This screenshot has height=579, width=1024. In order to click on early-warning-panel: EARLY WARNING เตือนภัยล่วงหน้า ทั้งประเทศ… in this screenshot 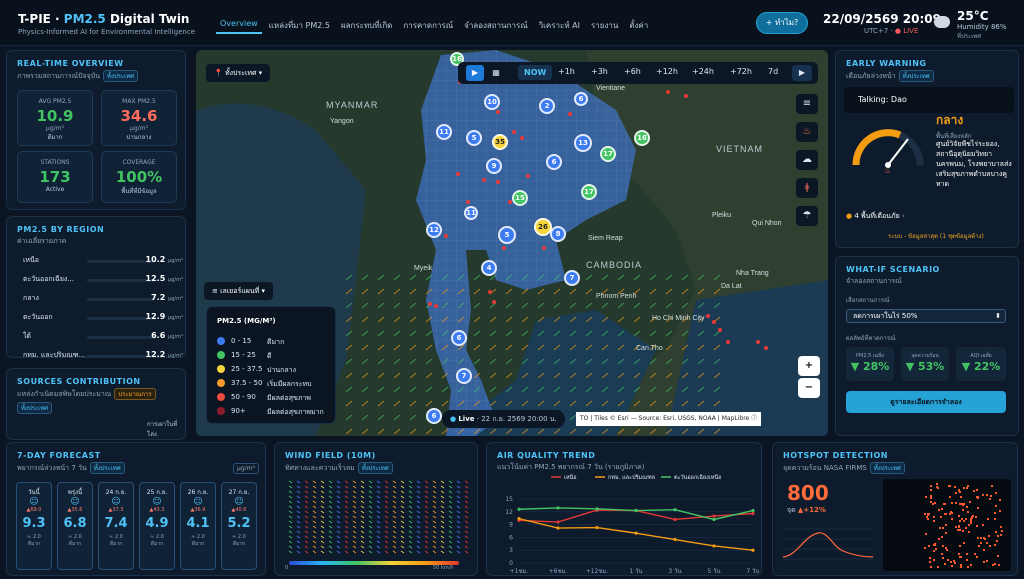, I will do `click(927, 149)`.